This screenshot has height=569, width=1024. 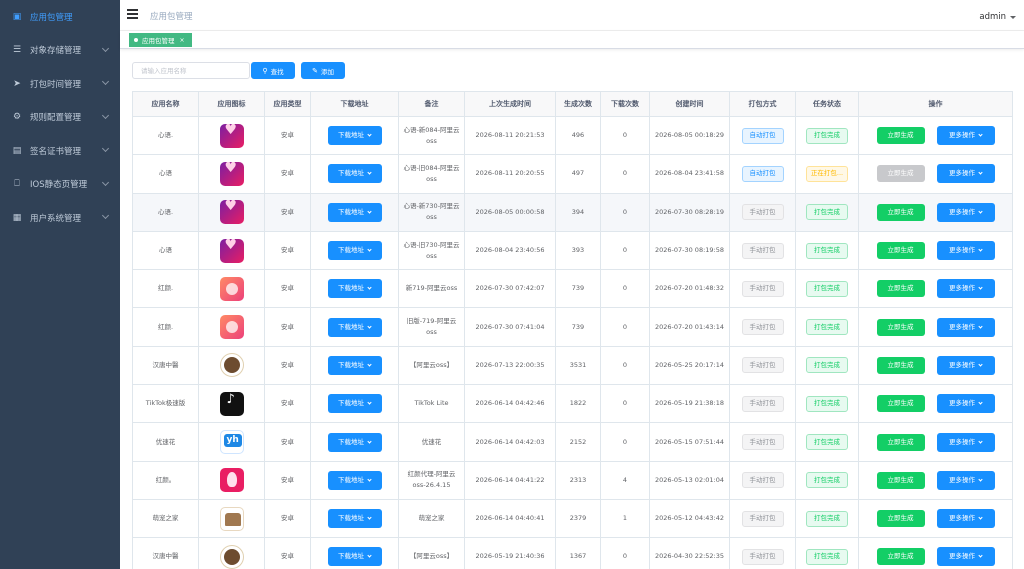 I want to click on close-icon: ×, so click(x=182, y=40).